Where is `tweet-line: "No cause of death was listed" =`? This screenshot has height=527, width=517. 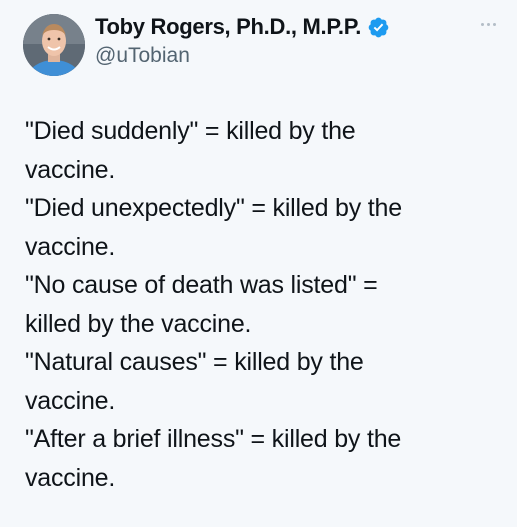
tweet-line: "No cause of death was listed" = is located at coordinates (201, 285).